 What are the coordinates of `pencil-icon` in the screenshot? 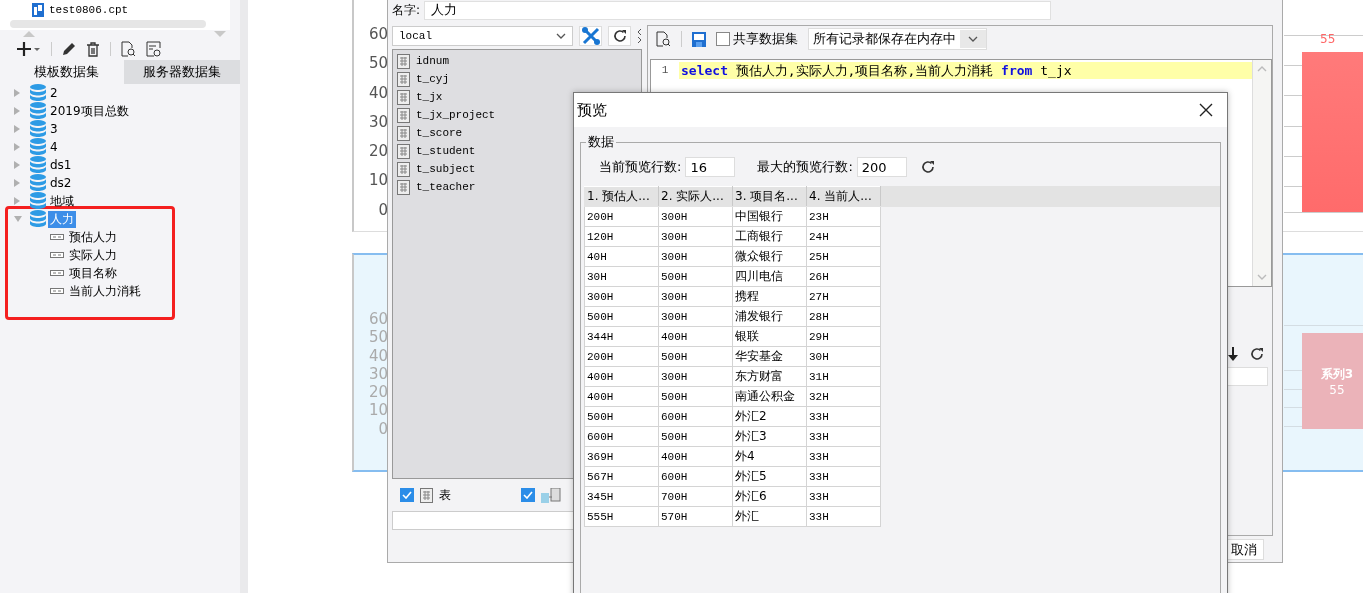 It's located at (69, 49).